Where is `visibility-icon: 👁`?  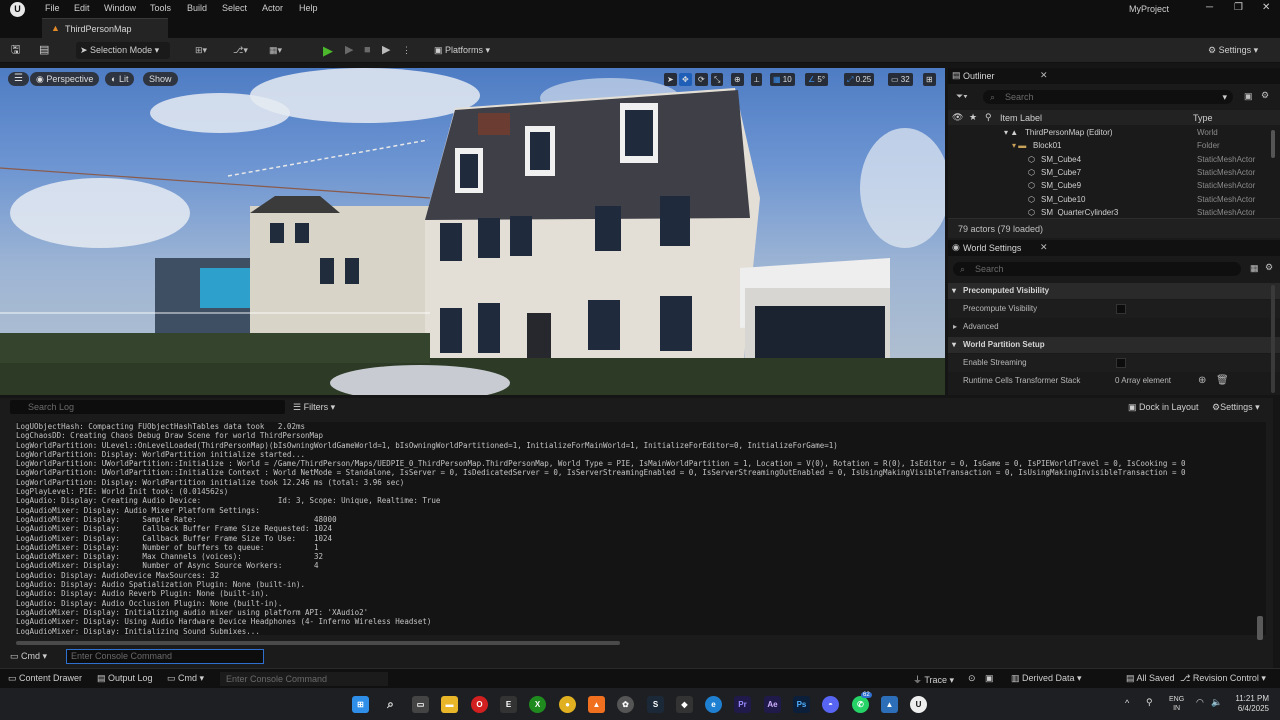
visibility-icon: 👁 is located at coordinates (957, 117).